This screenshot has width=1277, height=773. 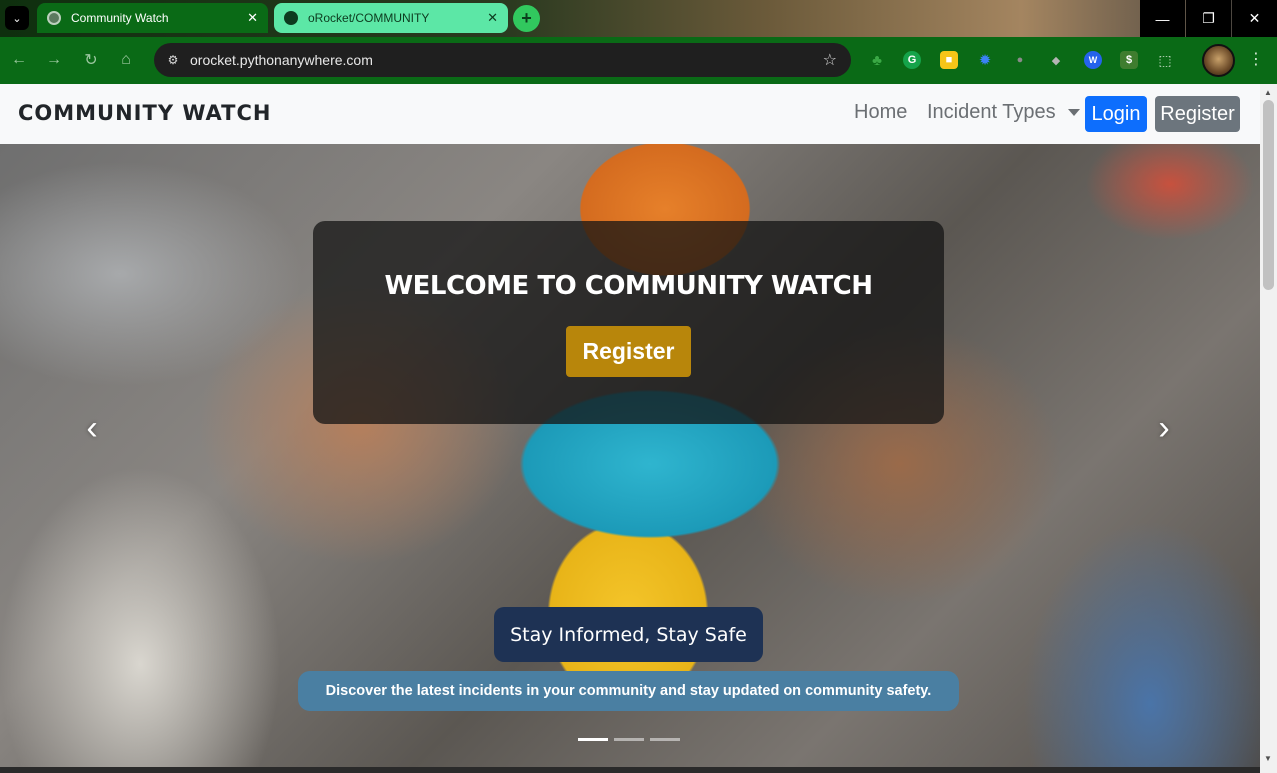 What do you see at coordinates (91, 60) in the screenshot?
I see `reload-icon: ↻` at bounding box center [91, 60].